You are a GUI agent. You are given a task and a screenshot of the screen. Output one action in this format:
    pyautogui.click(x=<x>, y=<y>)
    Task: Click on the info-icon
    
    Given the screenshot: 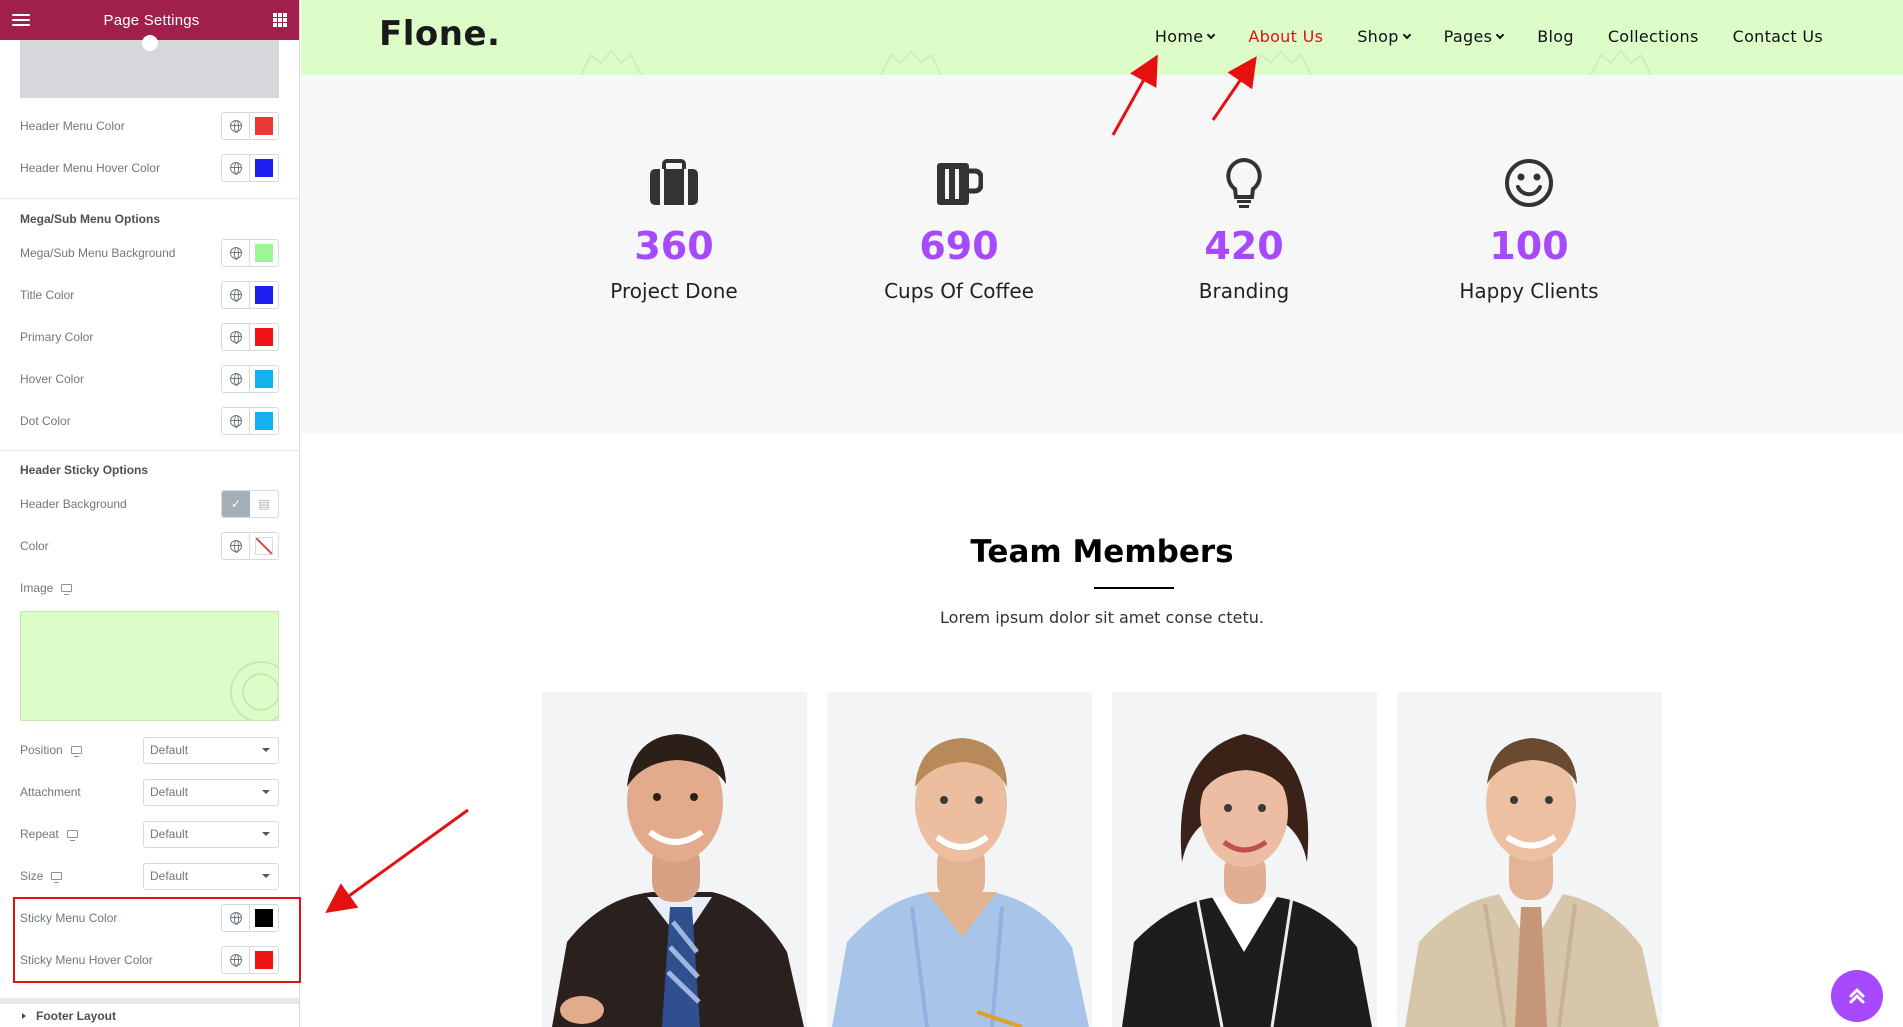 What is the action you would take?
    pyautogui.click(x=149, y=43)
    